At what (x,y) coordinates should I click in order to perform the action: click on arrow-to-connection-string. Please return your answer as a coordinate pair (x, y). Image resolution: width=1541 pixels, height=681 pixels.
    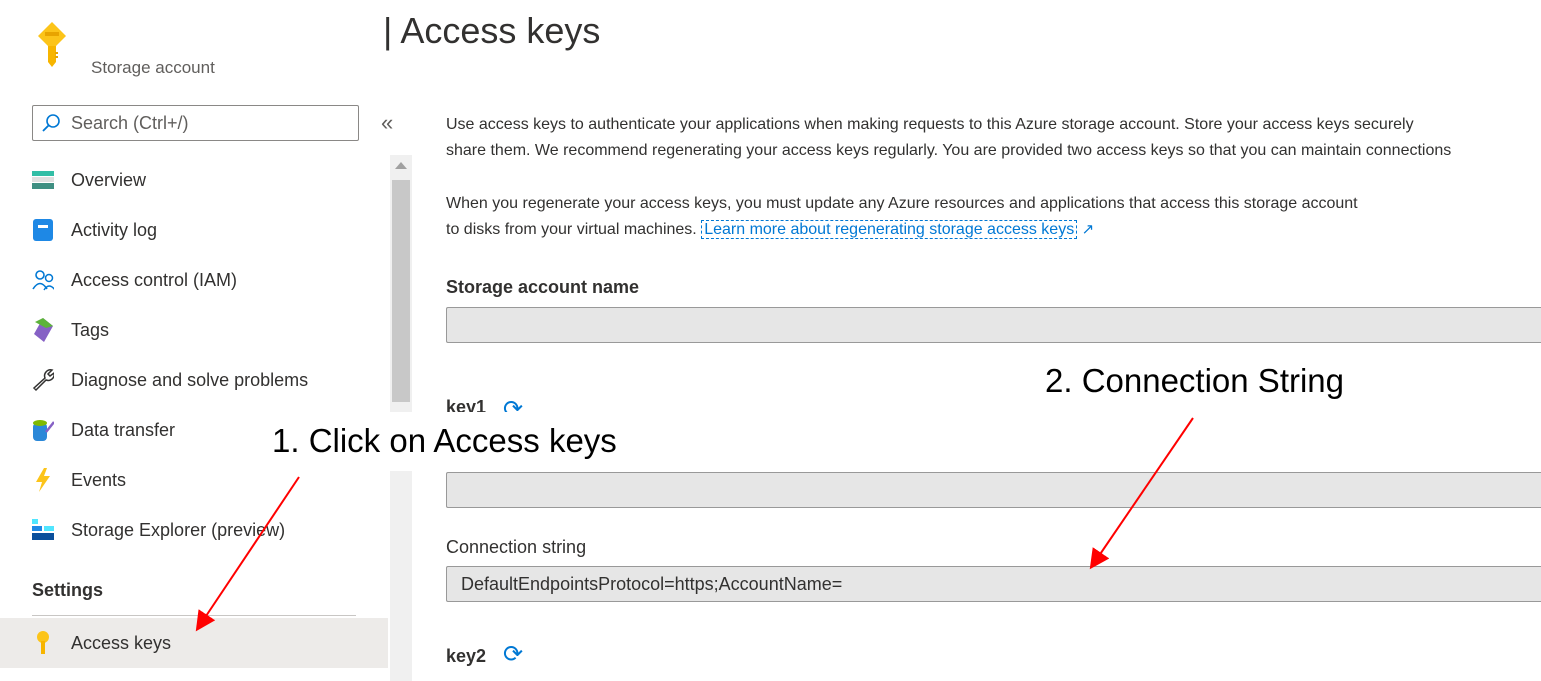
    Looking at the image, I should click on (1141, 493).